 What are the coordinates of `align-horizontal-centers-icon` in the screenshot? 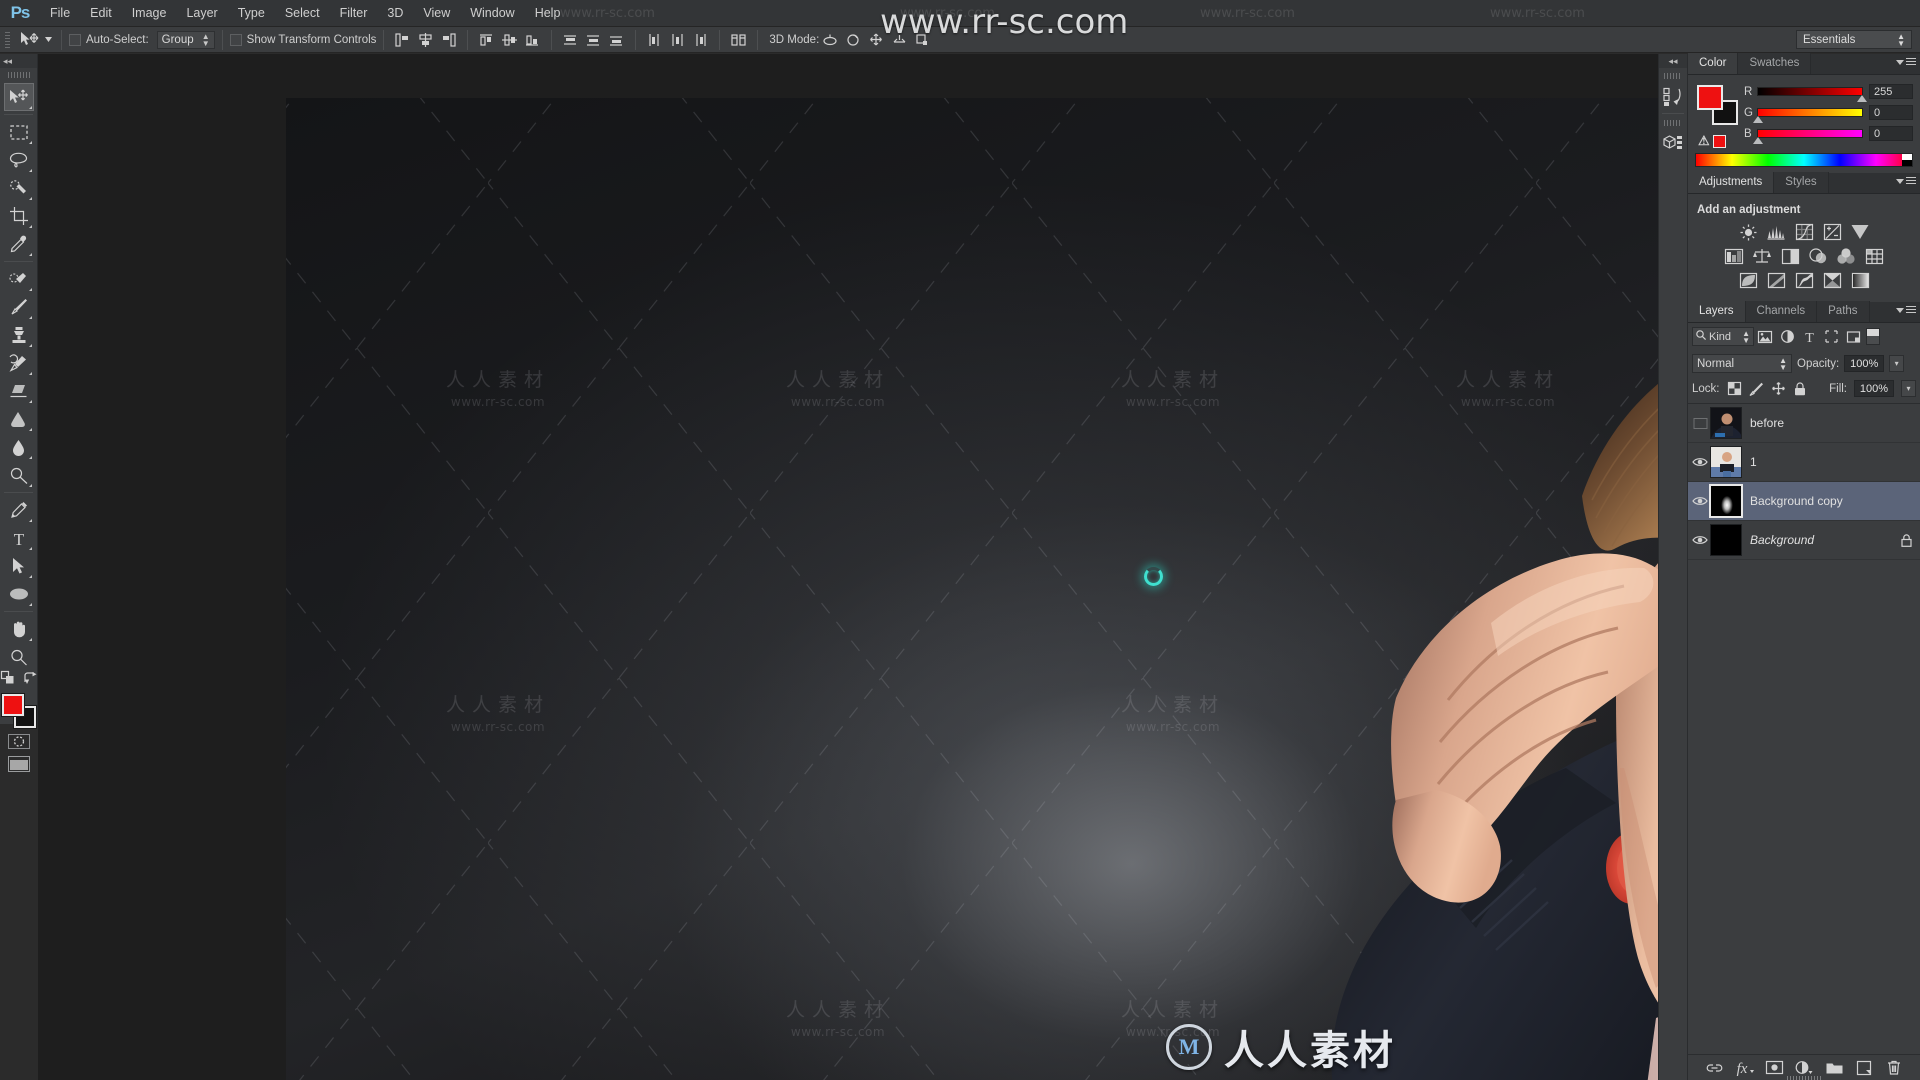 It's located at (425, 40).